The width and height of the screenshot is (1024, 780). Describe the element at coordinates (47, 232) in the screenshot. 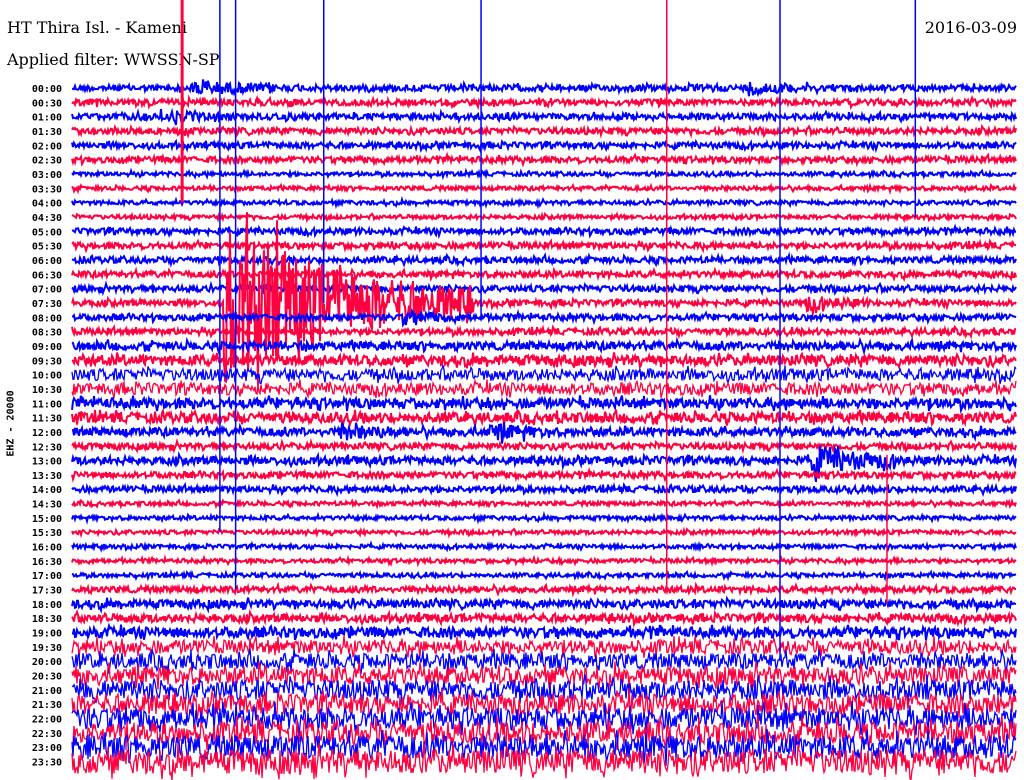

I see `row-time-label: 05:00` at that location.